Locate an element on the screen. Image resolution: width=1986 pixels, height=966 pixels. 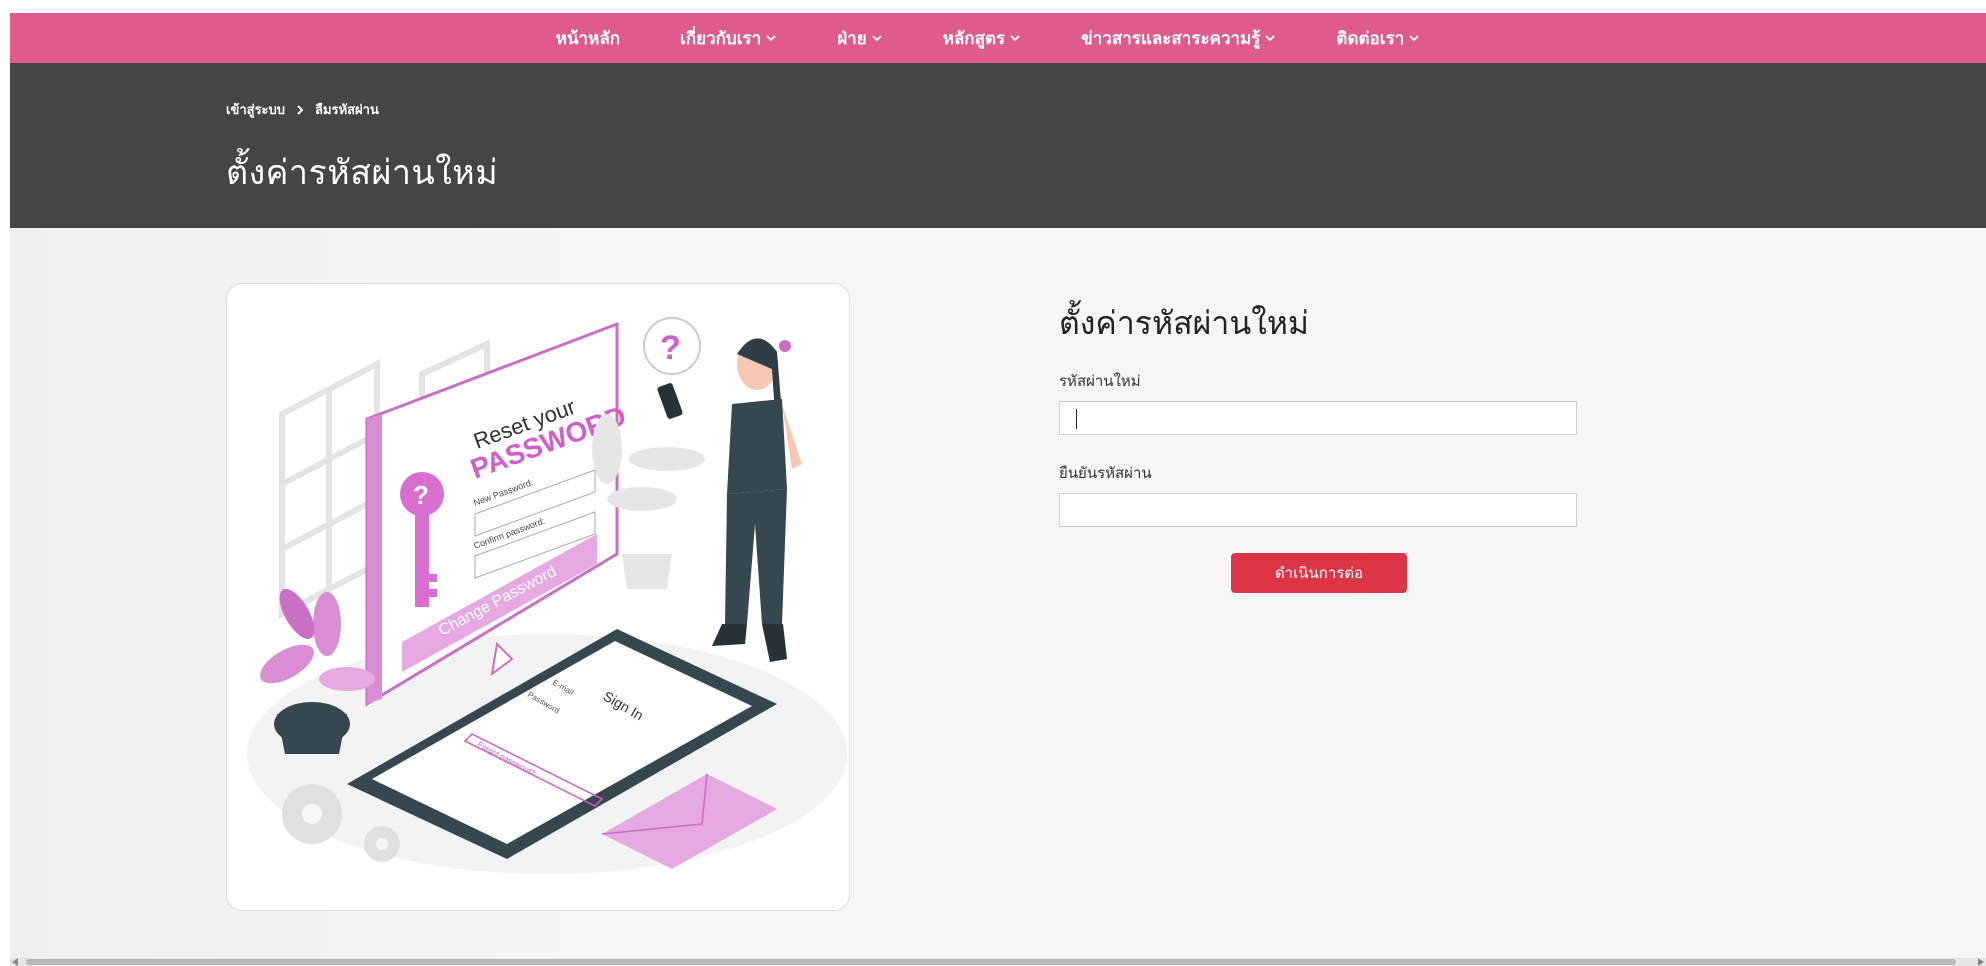
text-caret is located at coordinates (1076, 419).